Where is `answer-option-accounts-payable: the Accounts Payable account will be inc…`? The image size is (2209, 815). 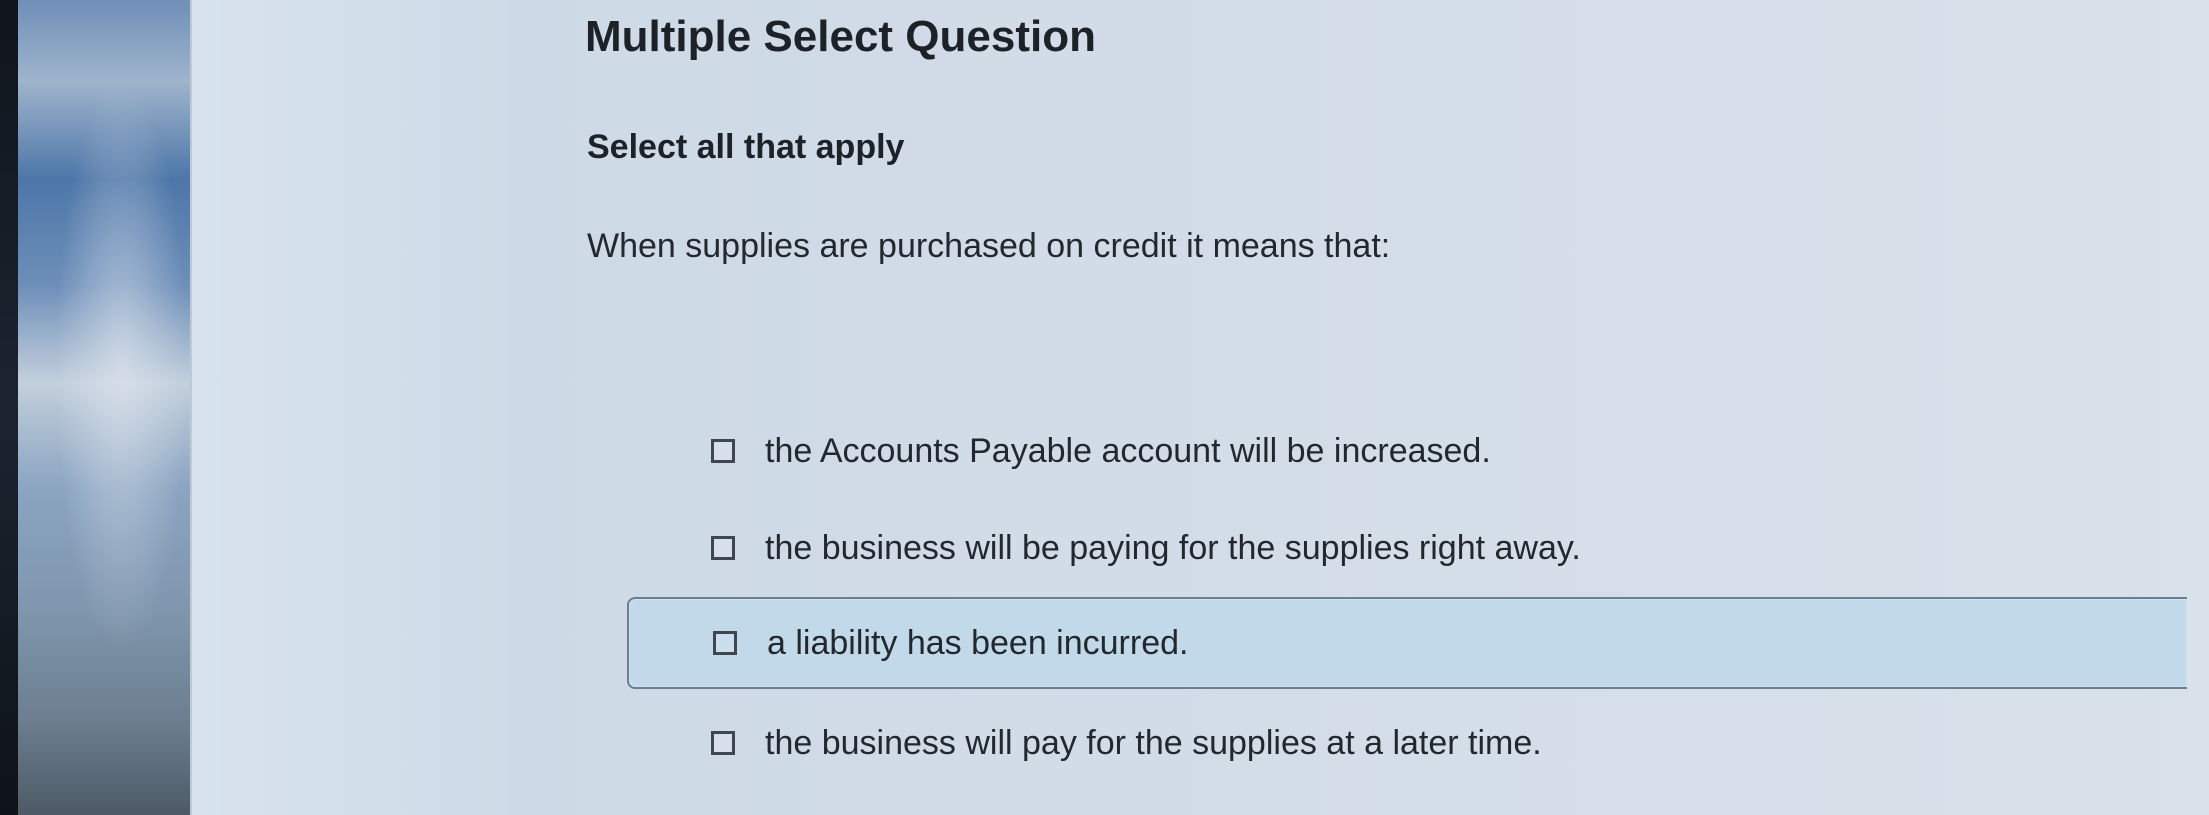
answer-option-accounts-payable: the Accounts Payable account will be inc… is located at coordinates (1407, 451).